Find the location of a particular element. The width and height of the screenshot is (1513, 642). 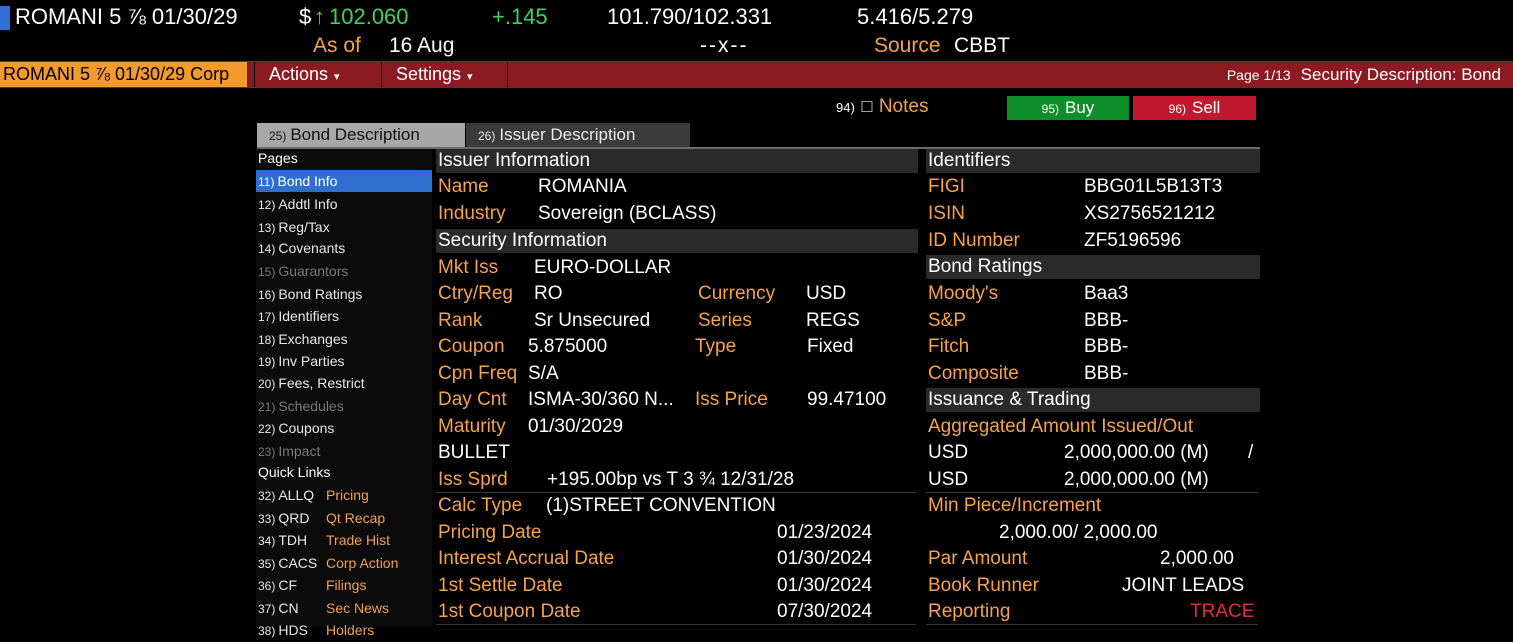

item-label: Identifiers is located at coordinates (309, 316).